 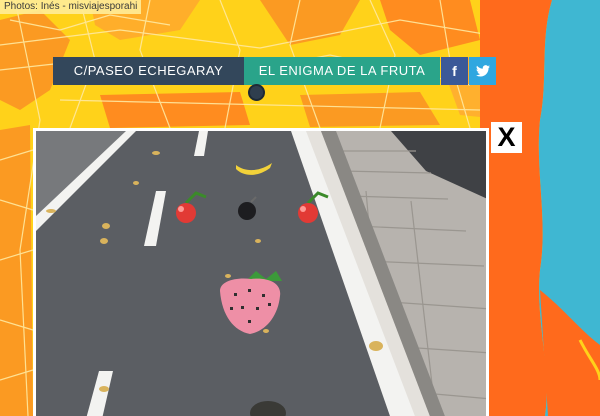 What do you see at coordinates (342, 71) in the screenshot?
I see `page-title: EL ENIGMA DE LA FRUTA` at bounding box center [342, 71].